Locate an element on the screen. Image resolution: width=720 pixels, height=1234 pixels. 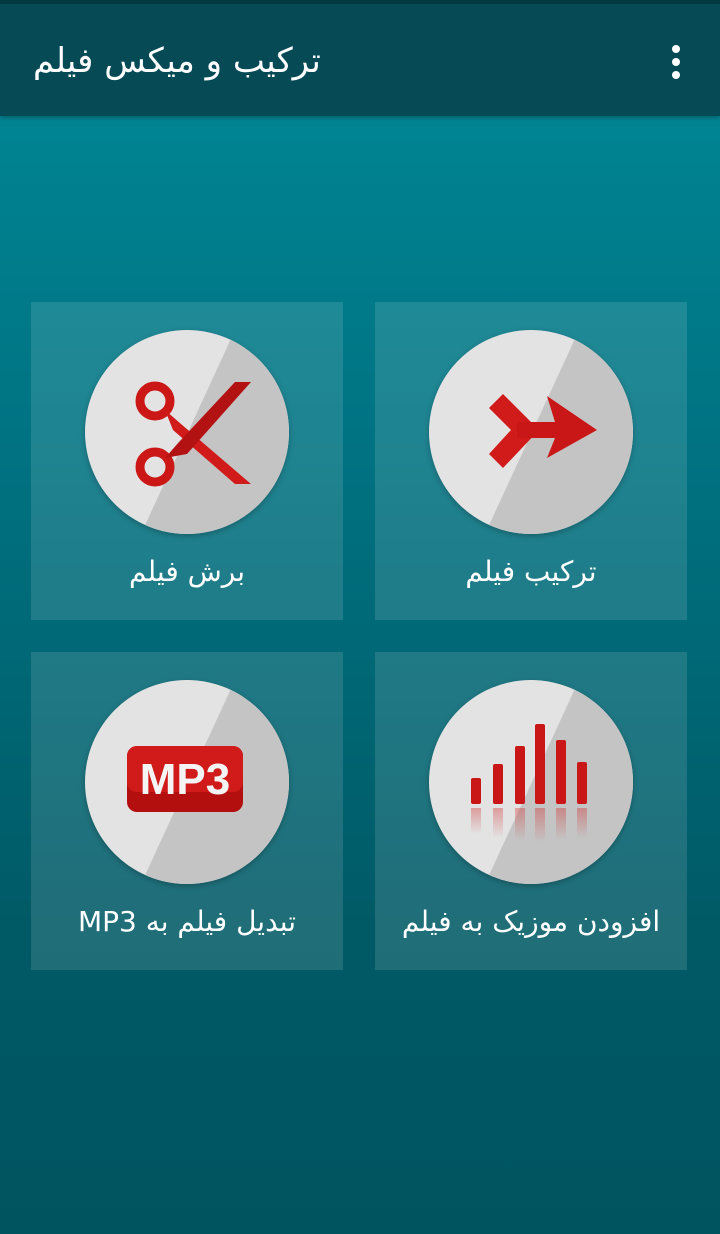
overflow-menu-icon is located at coordinates (676, 49).